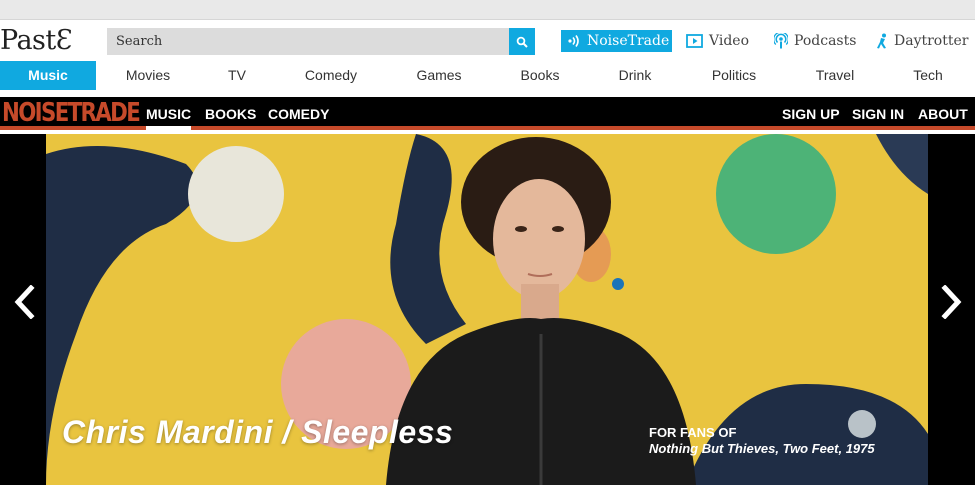 This screenshot has width=975, height=490. I want to click on paste-logo: PastƐ, so click(36, 40).